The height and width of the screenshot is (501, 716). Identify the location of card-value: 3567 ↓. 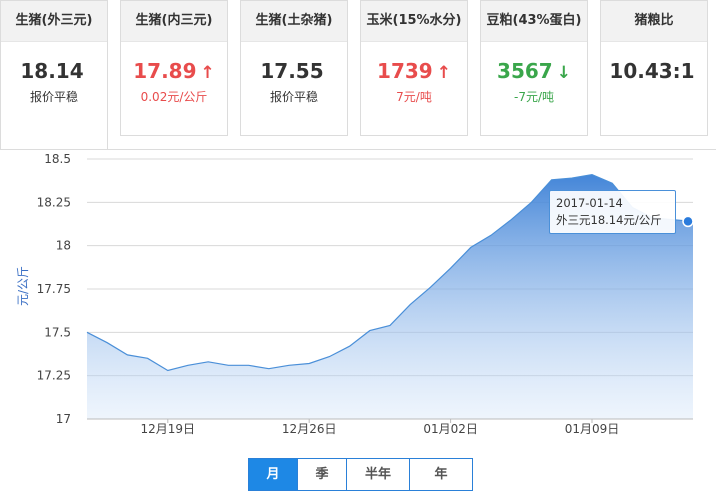
(534, 71).